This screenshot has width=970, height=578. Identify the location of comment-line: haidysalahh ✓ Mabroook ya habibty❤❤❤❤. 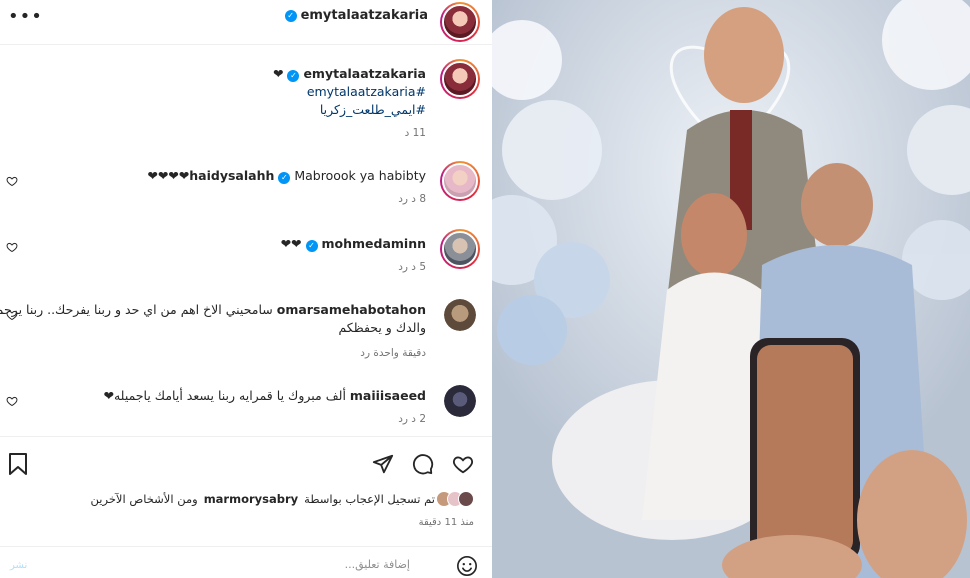
(286, 176).